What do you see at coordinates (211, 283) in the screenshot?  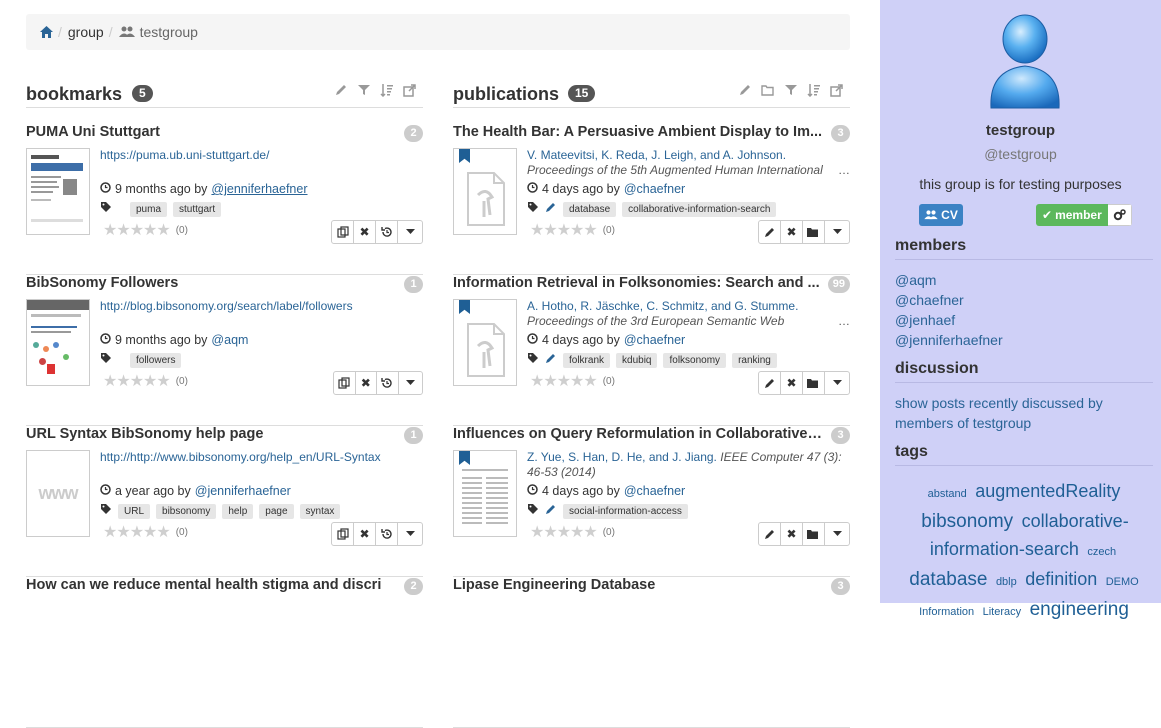 I see `post-title: BibSonomy Followers` at bounding box center [211, 283].